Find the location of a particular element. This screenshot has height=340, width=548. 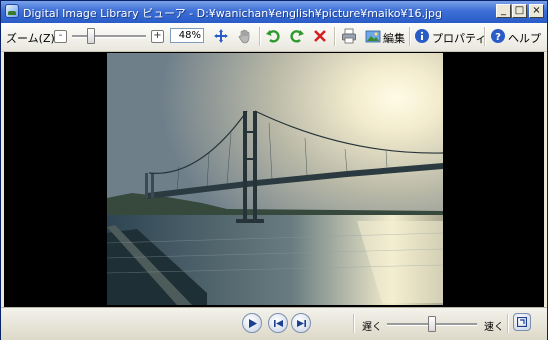

previous-icon is located at coordinates (278, 323).